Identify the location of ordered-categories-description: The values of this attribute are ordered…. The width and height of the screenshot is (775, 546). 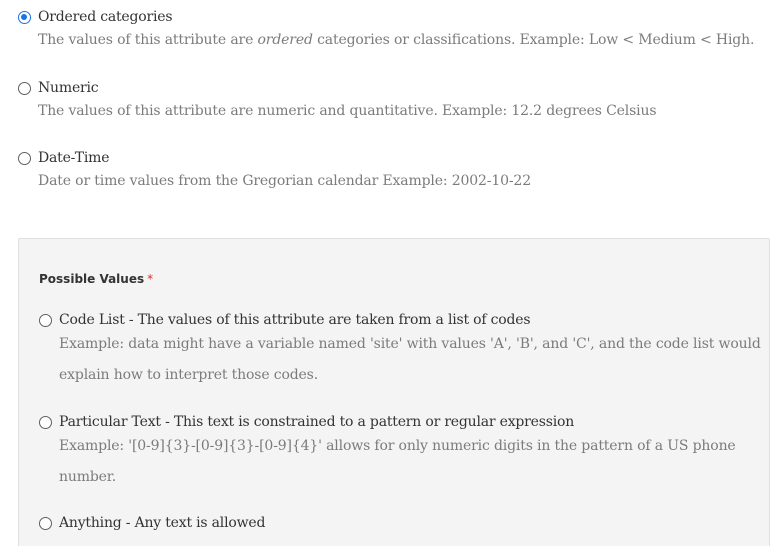
(396, 40).